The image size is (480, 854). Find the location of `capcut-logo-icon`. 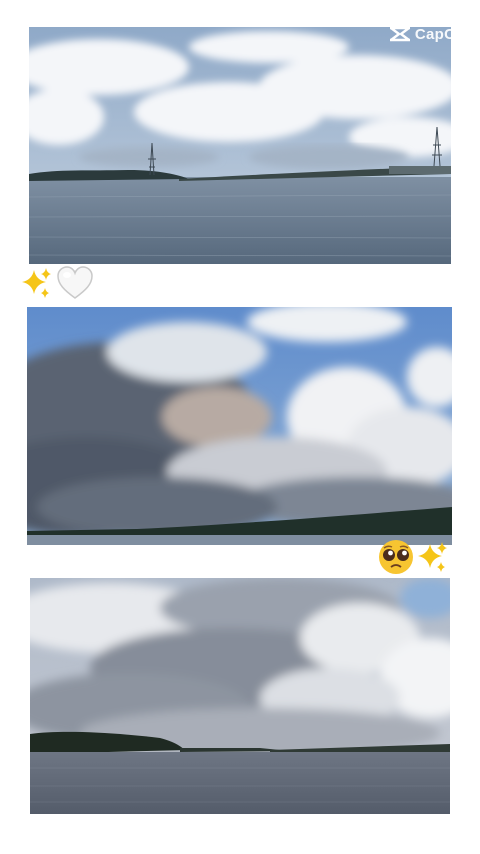

capcut-logo-icon is located at coordinates (399, 34).